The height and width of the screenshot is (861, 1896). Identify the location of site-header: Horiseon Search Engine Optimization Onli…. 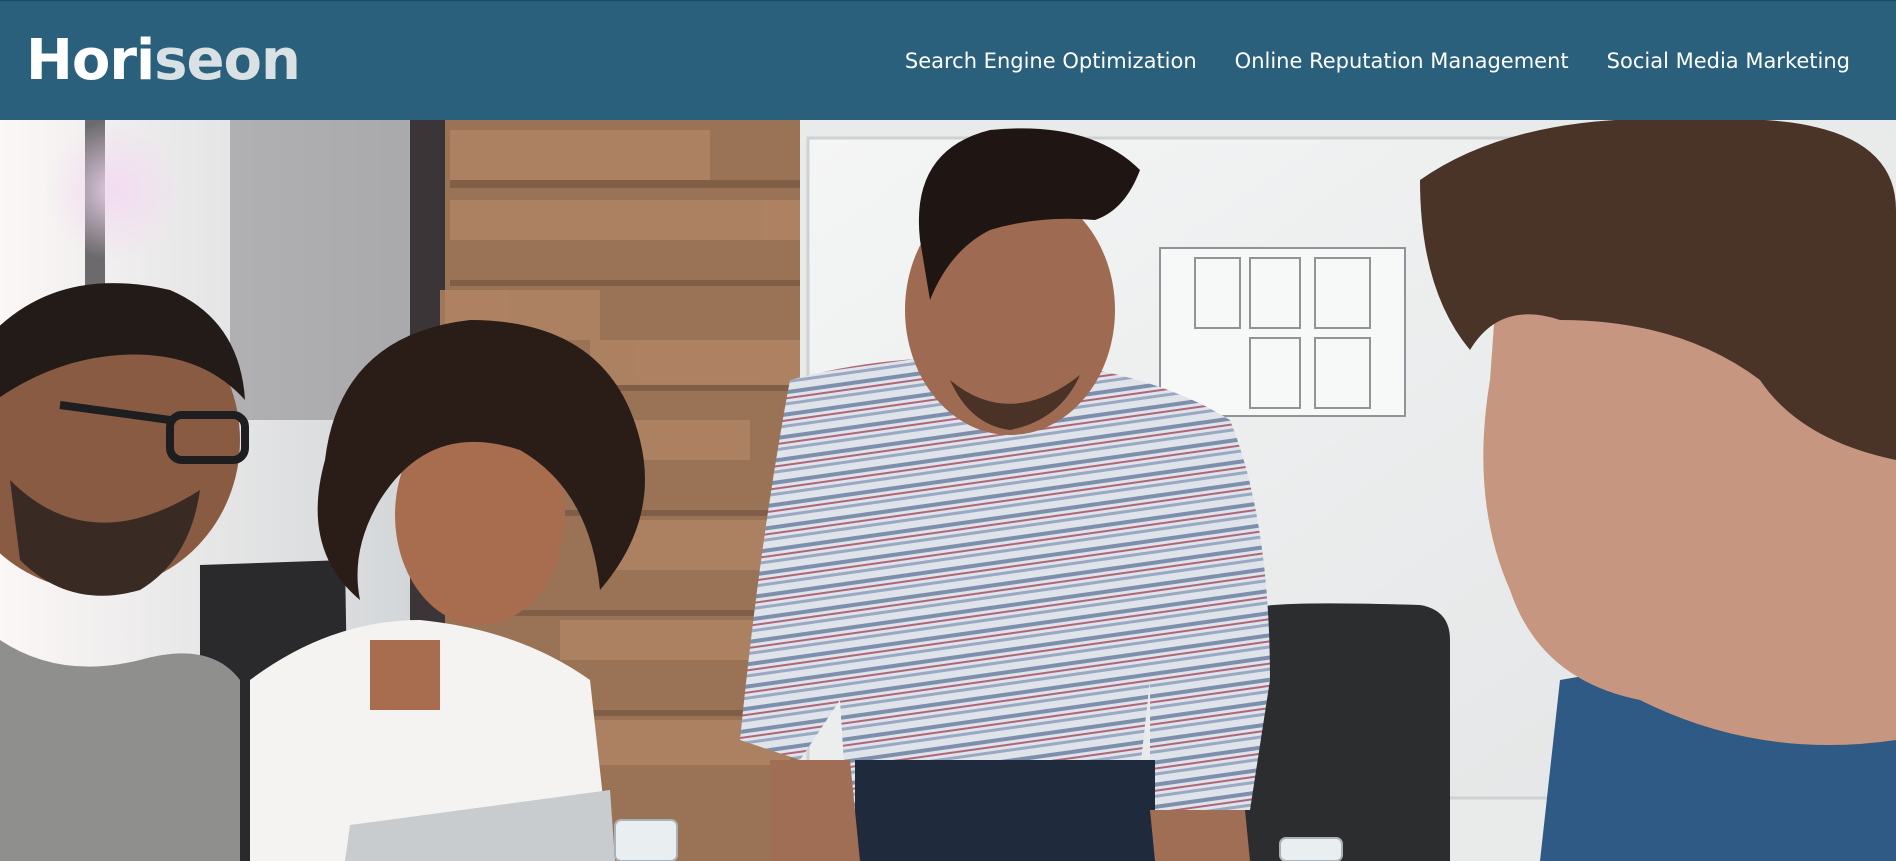
(948, 60).